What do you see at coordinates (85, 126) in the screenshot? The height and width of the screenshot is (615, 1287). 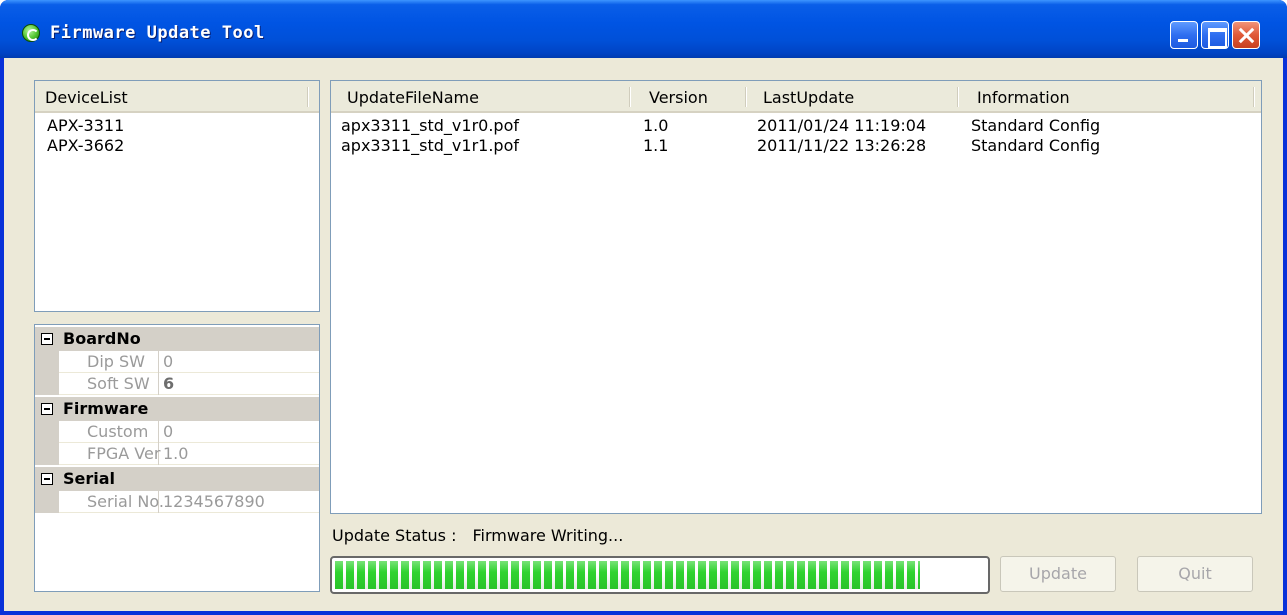 I see `device-list-item: APX-3311` at bounding box center [85, 126].